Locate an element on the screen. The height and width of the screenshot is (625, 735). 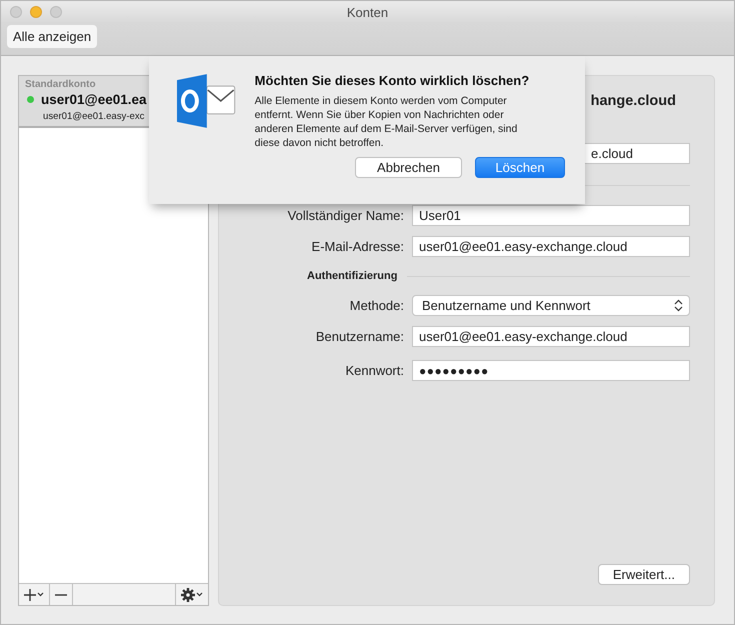
field-label: Benutzername: is located at coordinates (359, 336).